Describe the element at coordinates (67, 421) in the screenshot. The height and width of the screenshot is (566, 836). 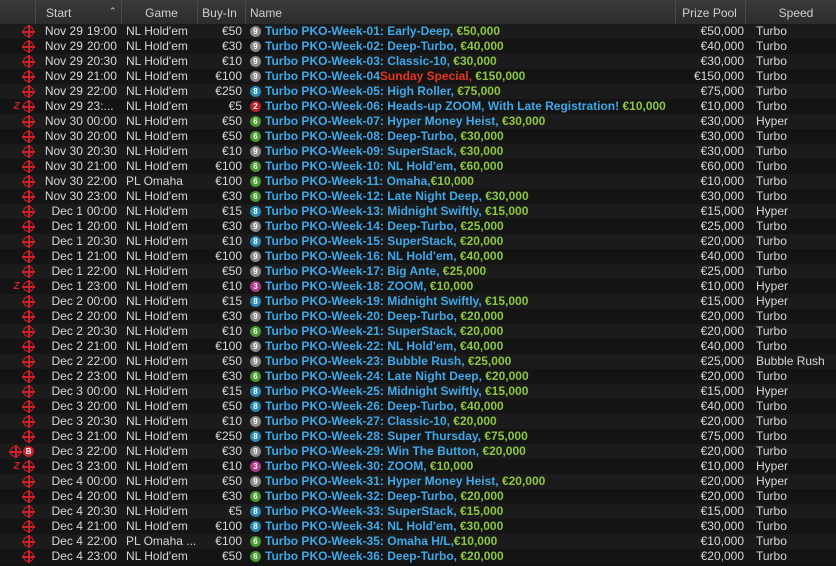
I see `start-date: Dec 3` at that location.